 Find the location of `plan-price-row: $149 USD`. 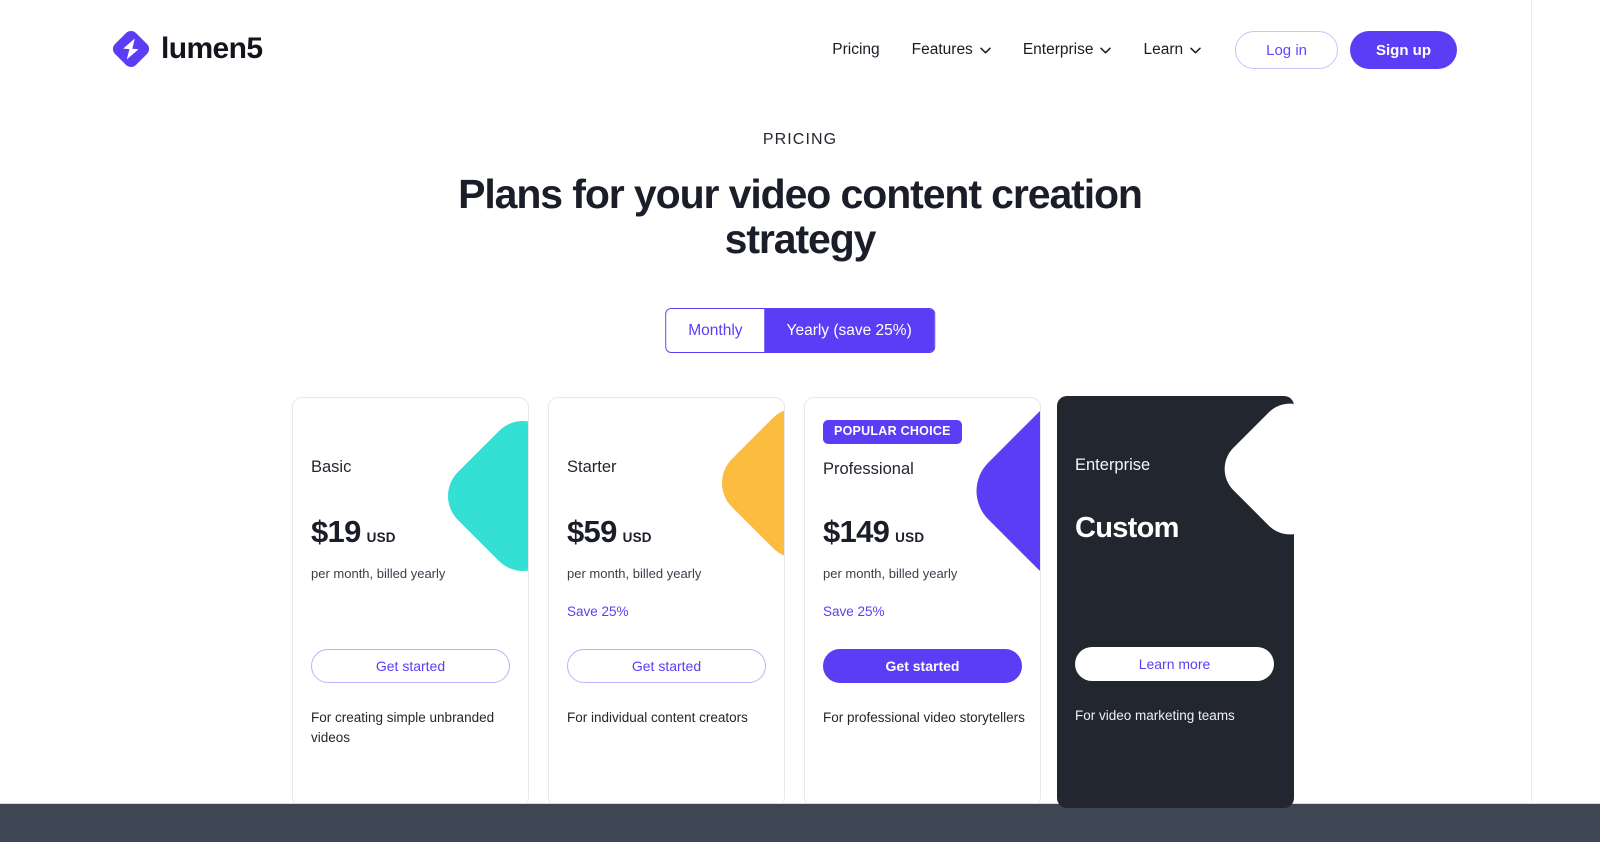

plan-price-row: $149 USD is located at coordinates (873, 531).